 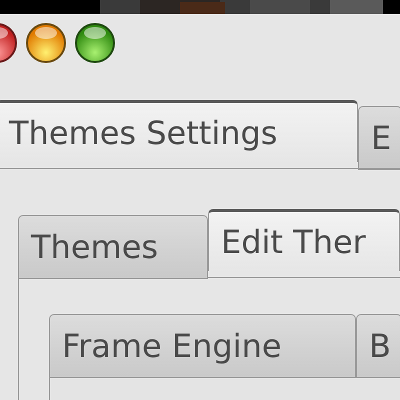 What do you see at coordinates (202, 346) in the screenshot?
I see `tab: Frame Engine` at bounding box center [202, 346].